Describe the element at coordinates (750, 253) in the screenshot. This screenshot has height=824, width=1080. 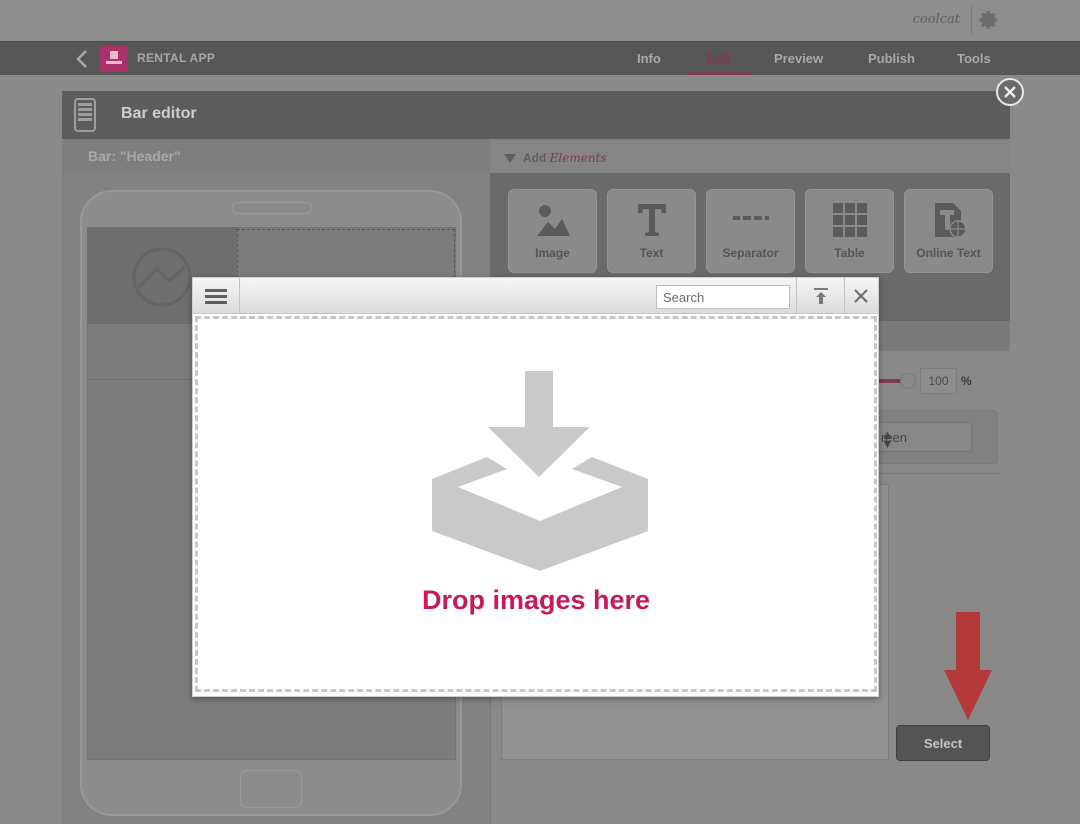
I see `element-tile-label: Separator` at that location.